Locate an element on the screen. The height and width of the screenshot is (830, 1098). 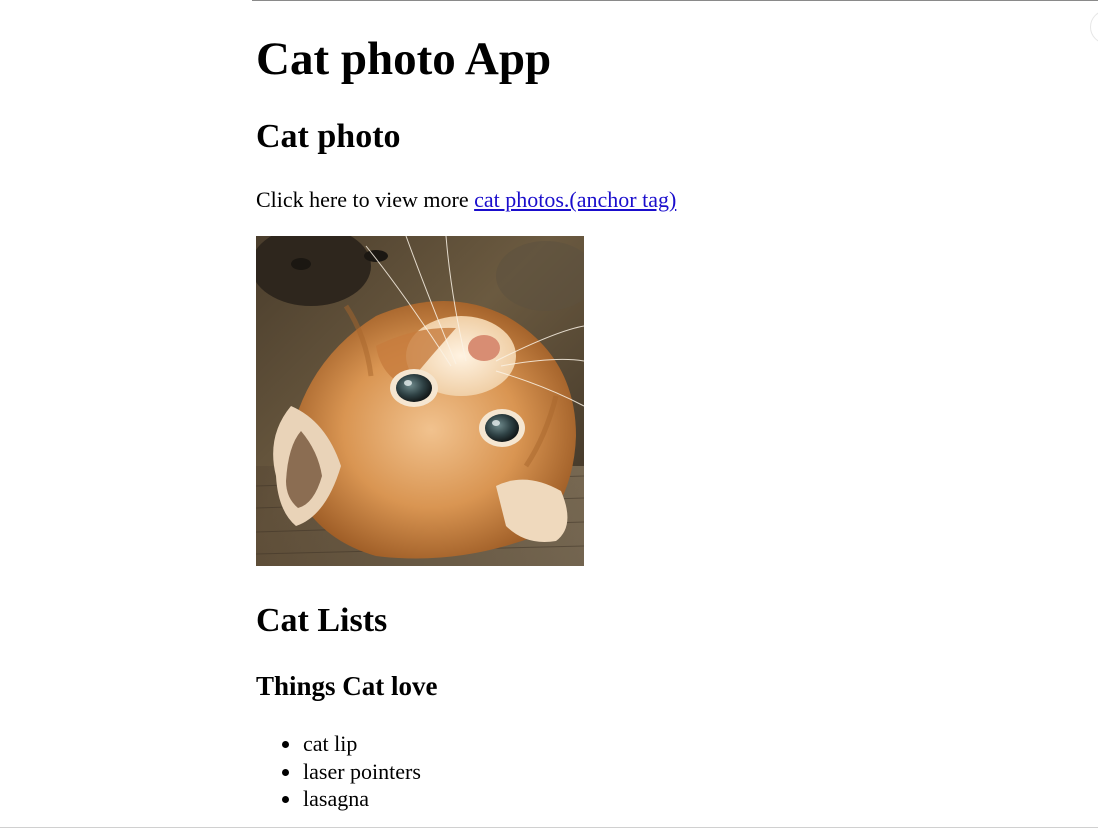
page-title: Cat photo App is located at coordinates (404, 59).